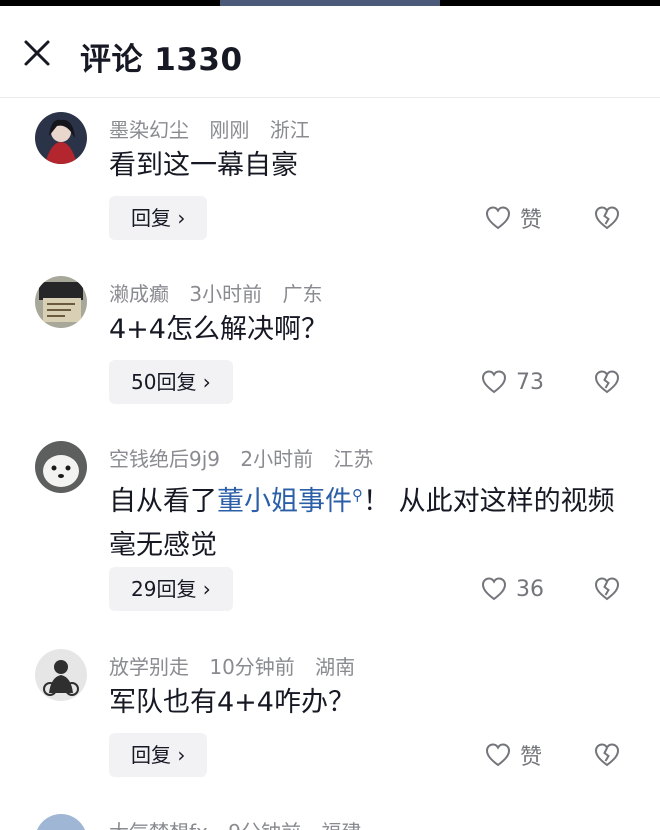  What do you see at coordinates (330, 52) in the screenshot?
I see `comments-header: 评论 1330` at bounding box center [330, 52].